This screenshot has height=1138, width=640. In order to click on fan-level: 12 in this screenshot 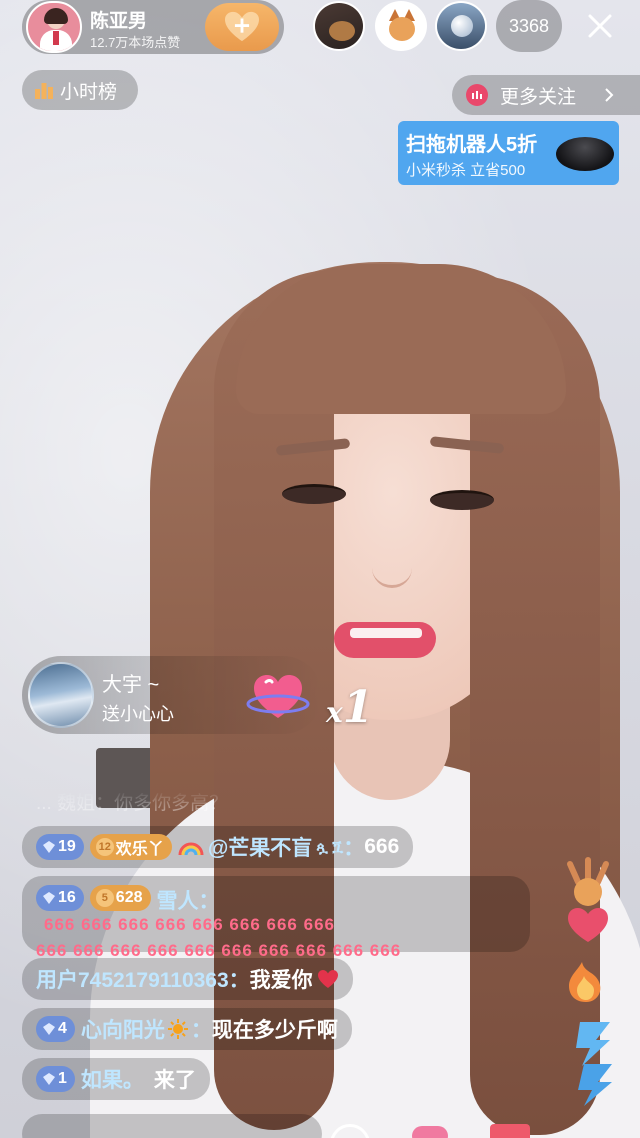, I will do `click(104, 847)`.